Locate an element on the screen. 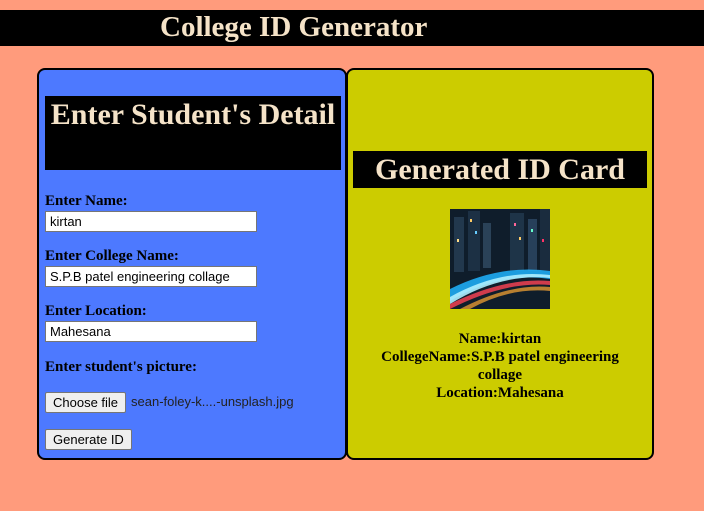  college-label: Enter College Name: is located at coordinates (112, 256).